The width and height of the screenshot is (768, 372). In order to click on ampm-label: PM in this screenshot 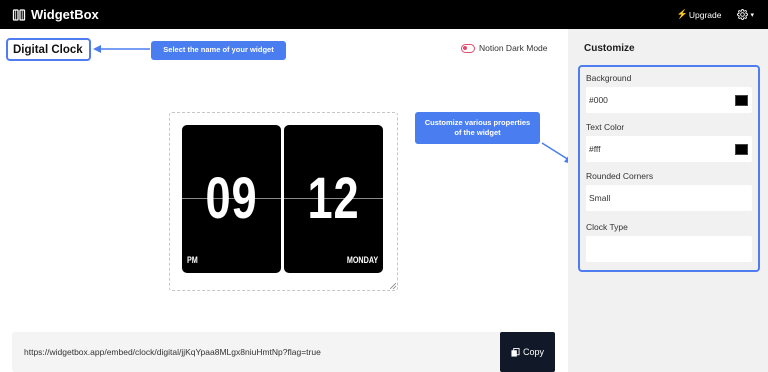, I will do `click(192, 260)`.